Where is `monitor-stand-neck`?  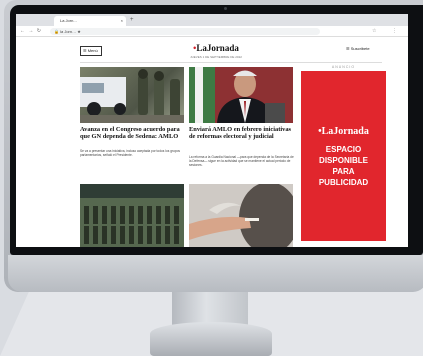
monitor-stand-neck is located at coordinates (210, 309).